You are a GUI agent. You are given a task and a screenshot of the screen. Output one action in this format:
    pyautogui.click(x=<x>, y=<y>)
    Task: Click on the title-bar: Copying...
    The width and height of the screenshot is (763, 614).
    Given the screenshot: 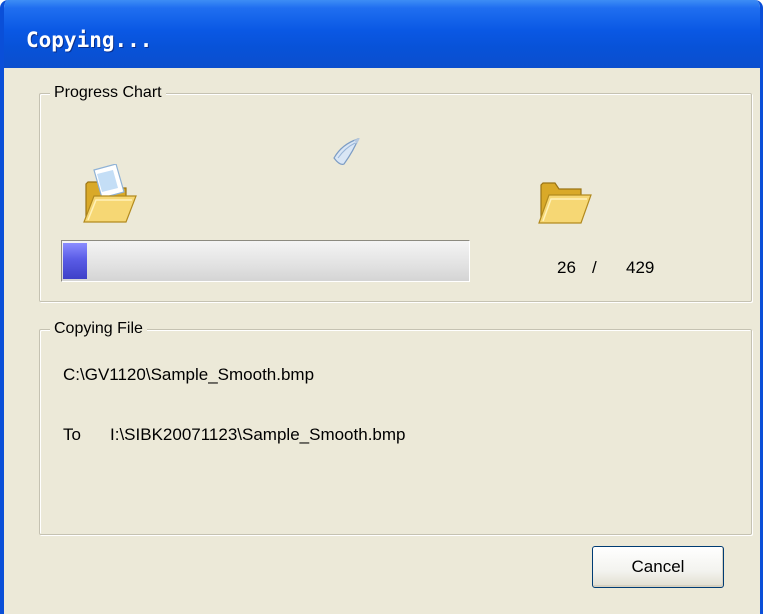 What is the action you would take?
    pyautogui.click(x=382, y=34)
    